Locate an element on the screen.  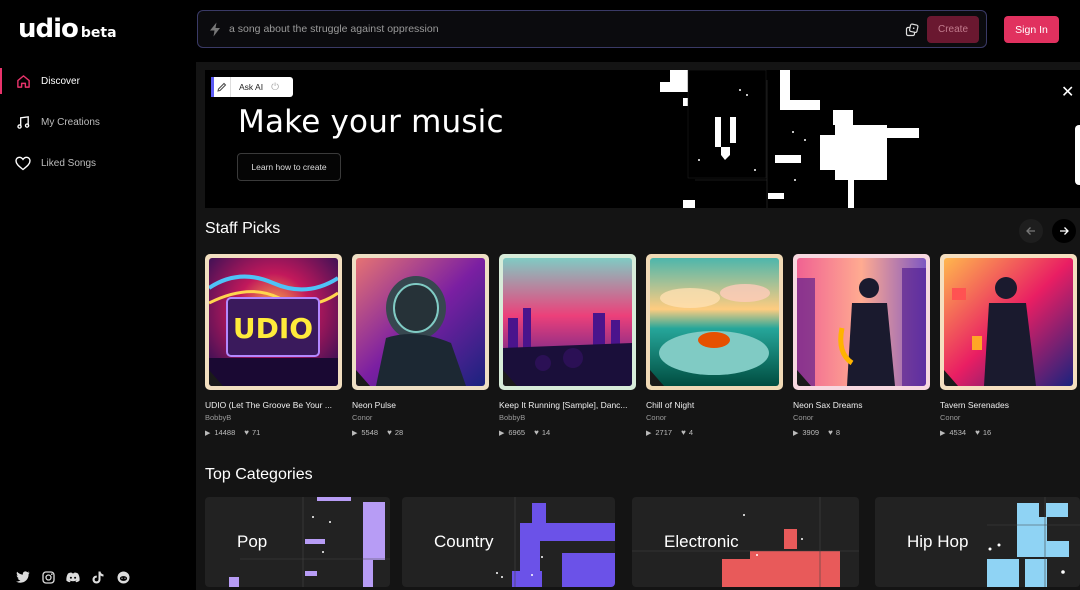
song-stats: ▶ 5548 ♥ 28 is located at coordinates (420, 432).